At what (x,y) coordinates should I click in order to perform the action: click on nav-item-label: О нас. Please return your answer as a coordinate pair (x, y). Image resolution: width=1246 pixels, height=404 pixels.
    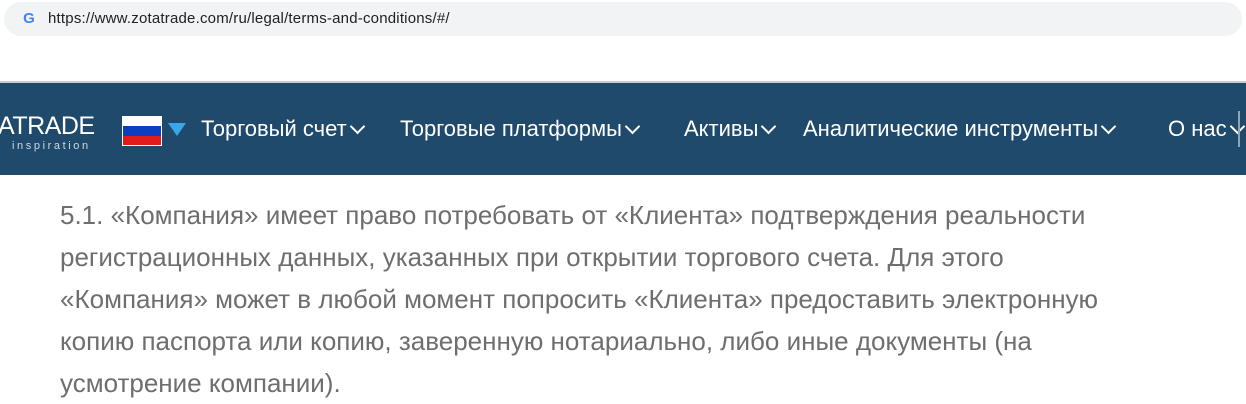
    Looking at the image, I should click on (1197, 128).